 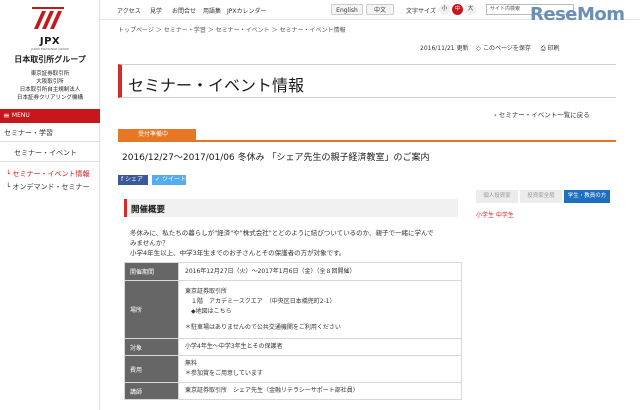 I want to click on sidebar-item-label: セミナー・学習, so click(x=28, y=133).